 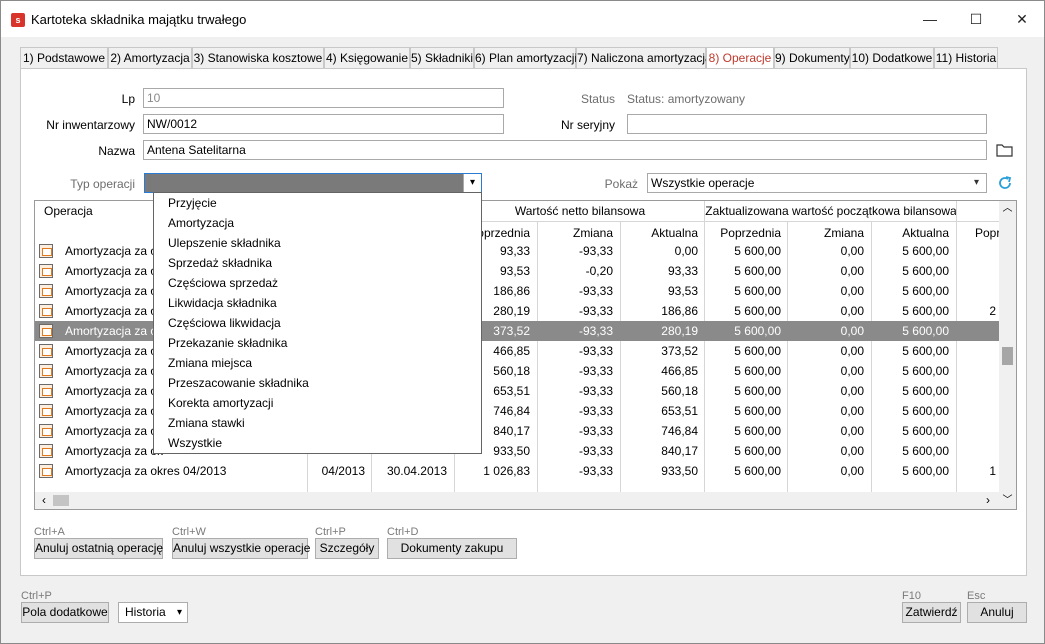 What do you see at coordinates (621, 184) in the screenshot?
I see `pokaz-label: Pokaż` at bounding box center [621, 184].